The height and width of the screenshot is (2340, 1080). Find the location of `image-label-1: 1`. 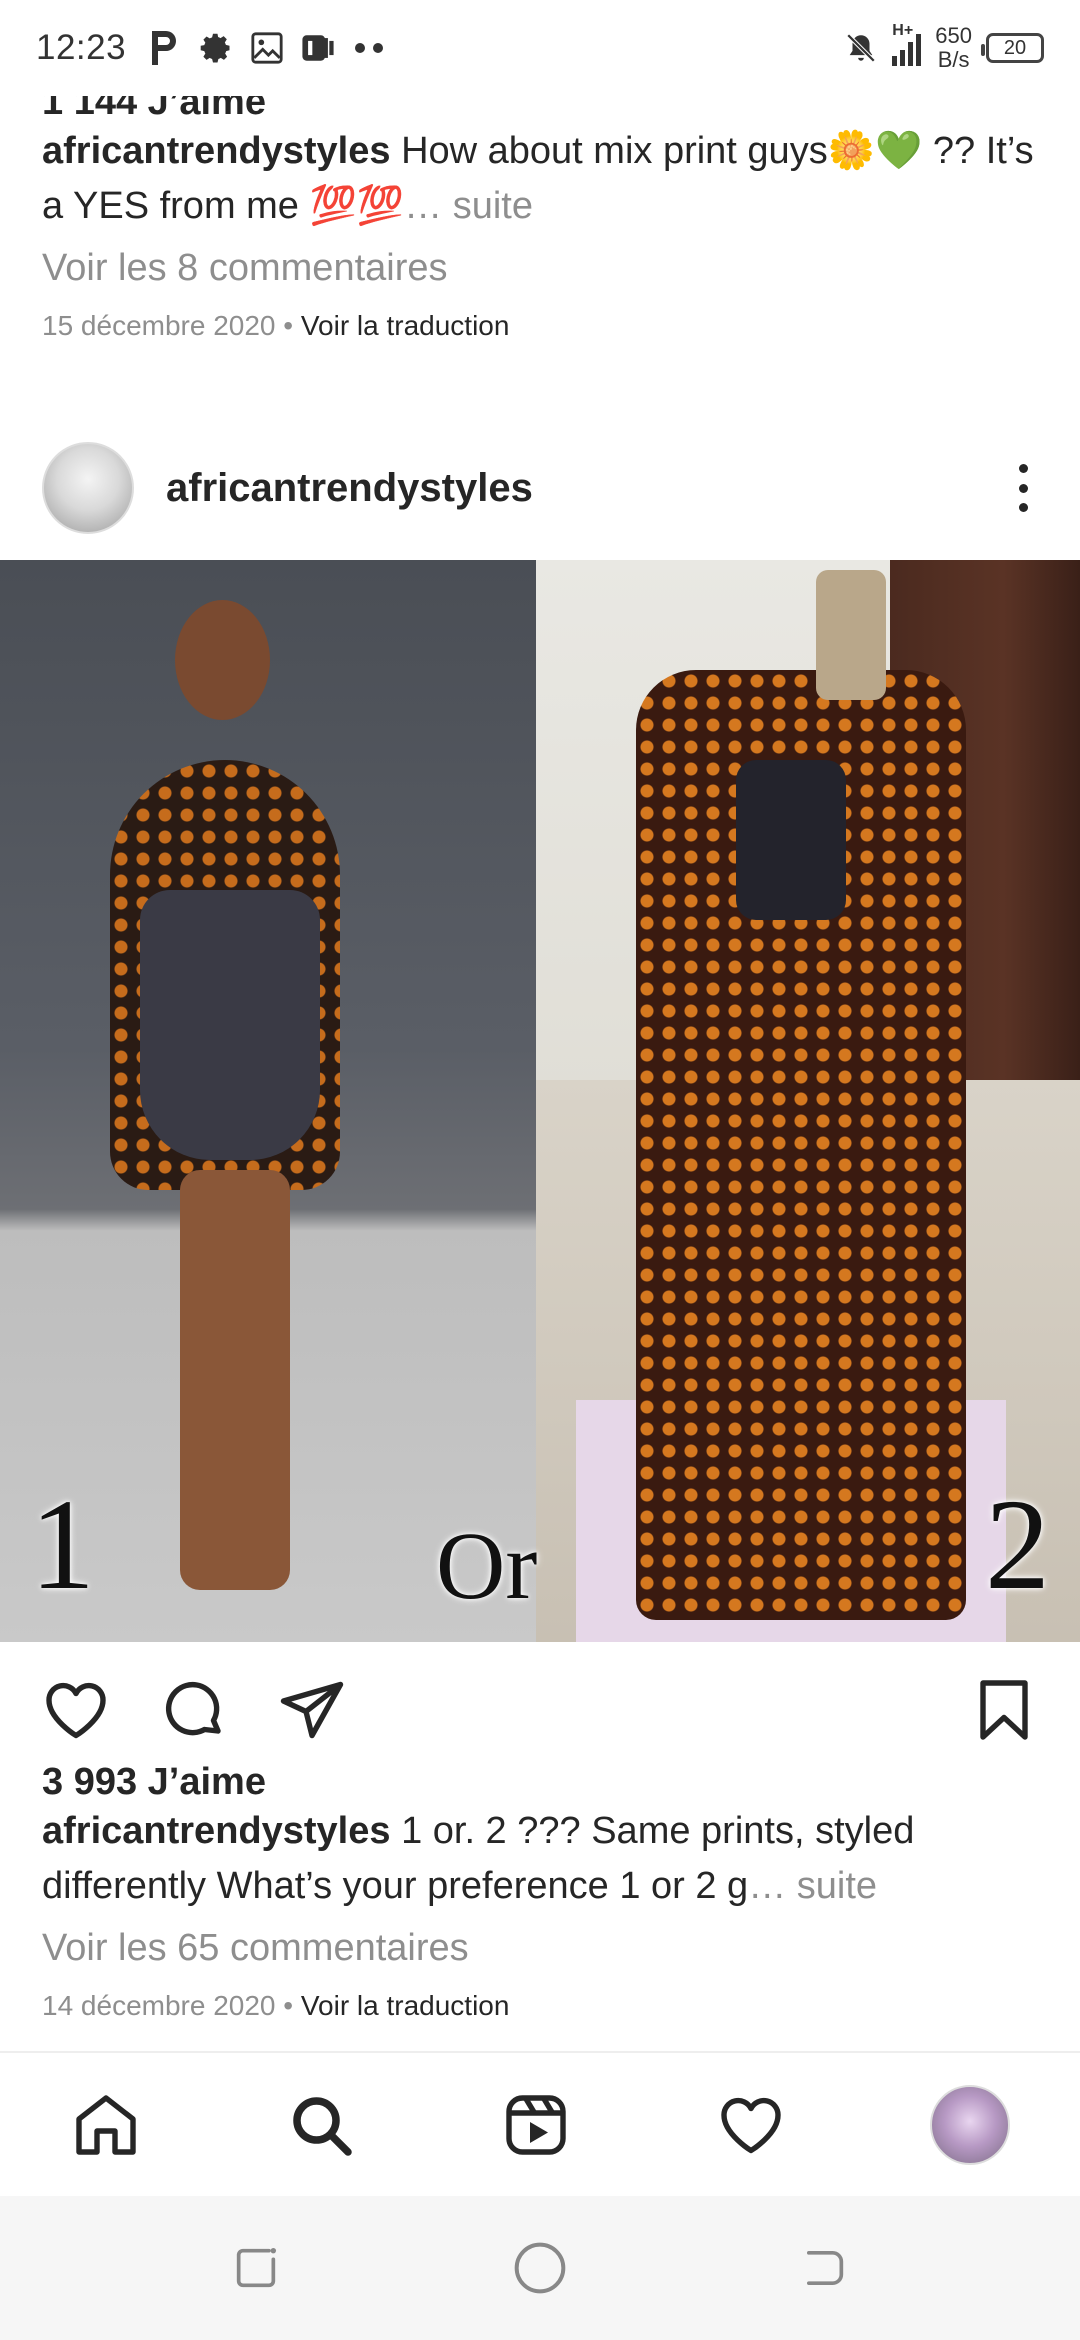

image-label-1: 1 is located at coordinates (62, 1545).